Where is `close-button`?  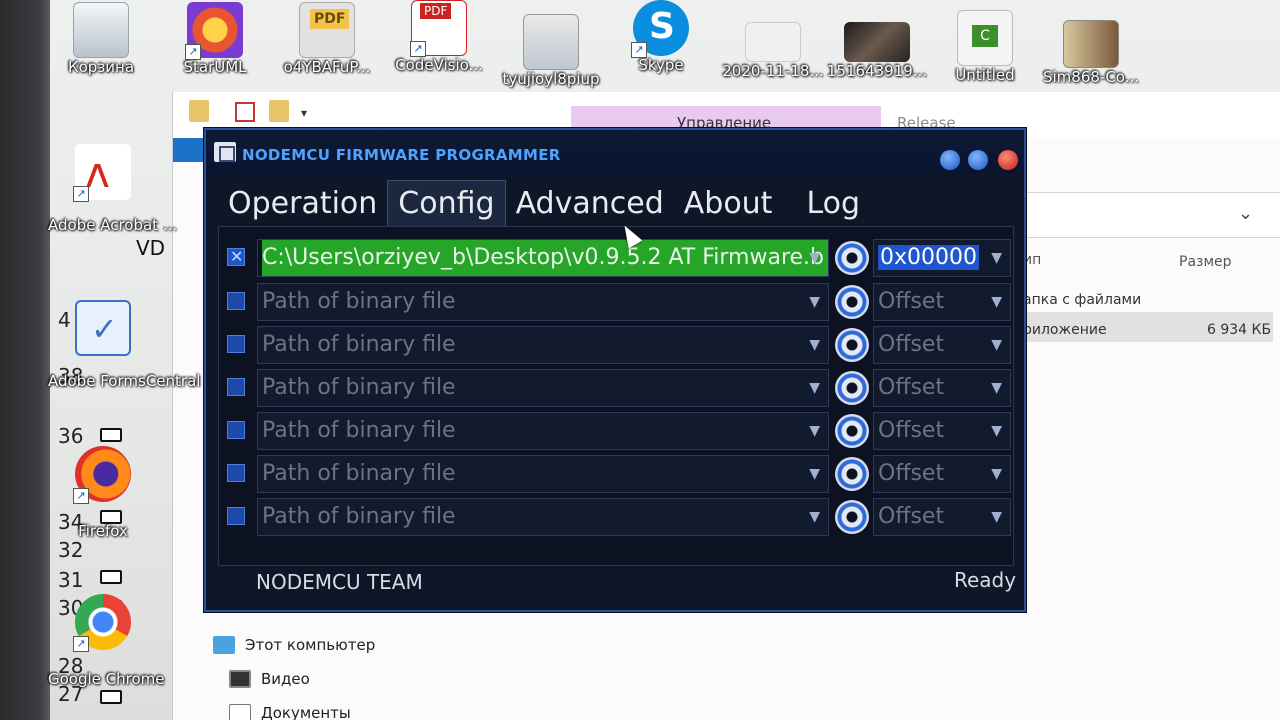 close-button is located at coordinates (1008, 160).